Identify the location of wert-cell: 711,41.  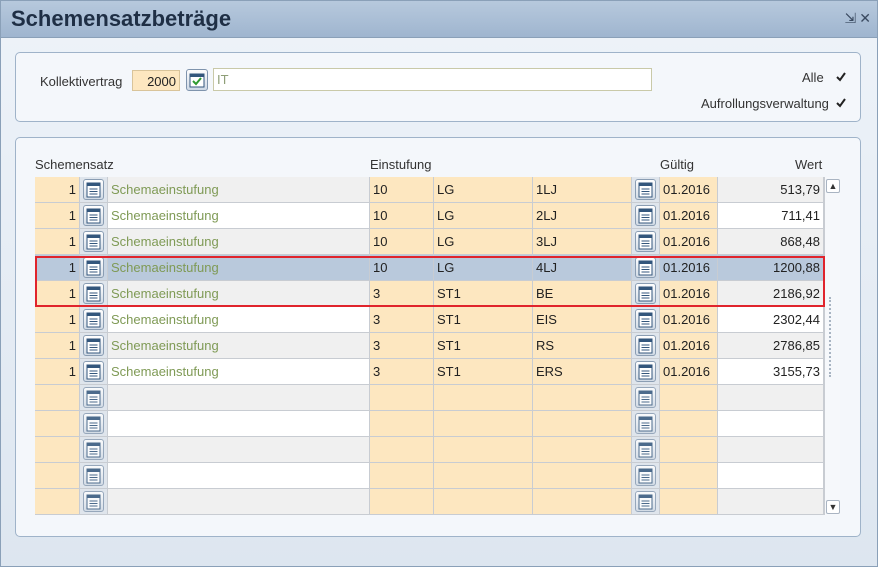
(771, 216).